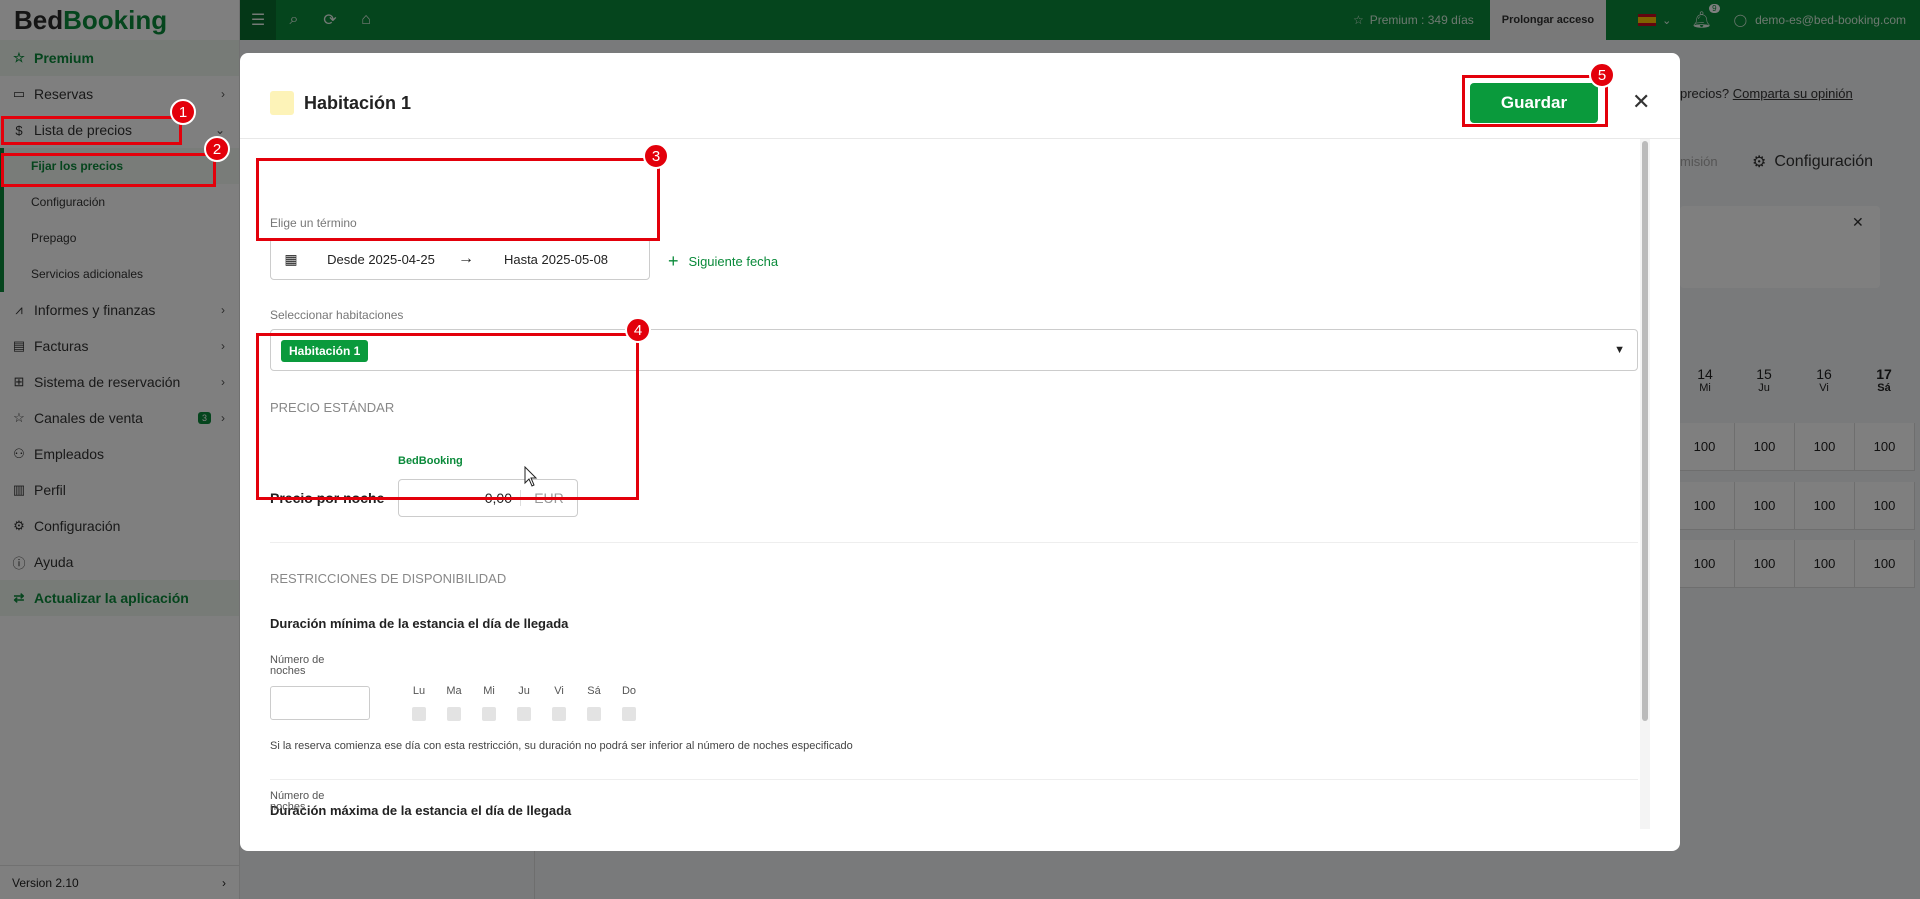 This screenshot has height=899, width=1920. What do you see at coordinates (594, 703) in the screenshot?
I see `weekday-checkbox: Sá` at bounding box center [594, 703].